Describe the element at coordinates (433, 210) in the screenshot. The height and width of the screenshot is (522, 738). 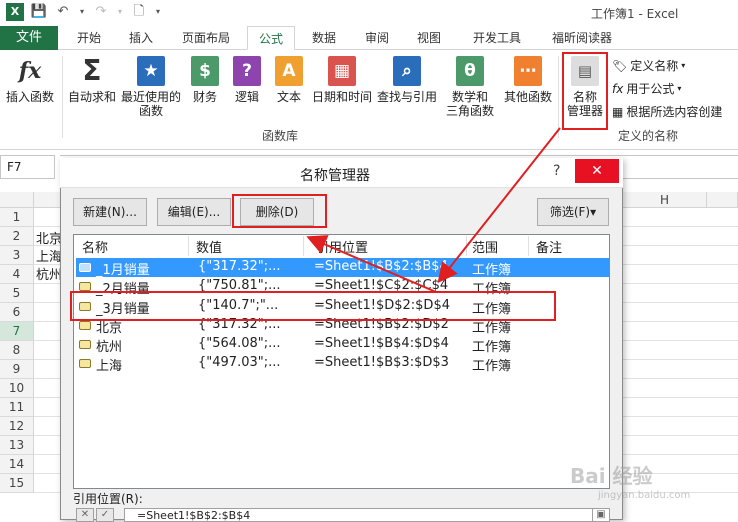
I see `annotation-arrows` at that location.